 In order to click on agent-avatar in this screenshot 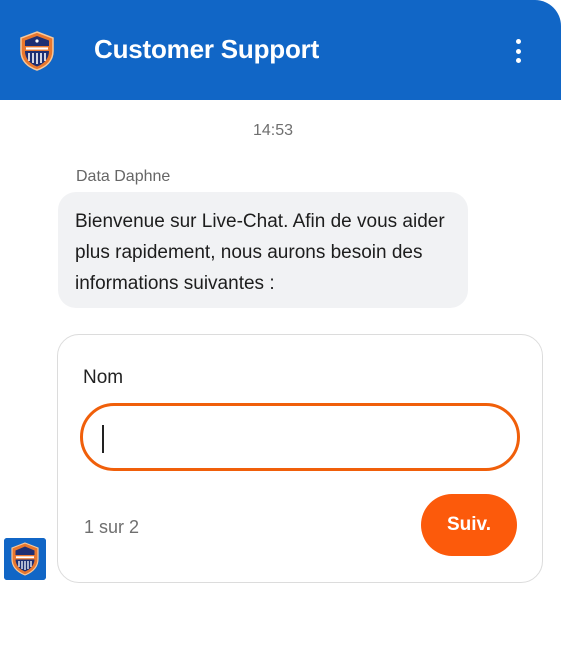, I will do `click(25, 559)`.